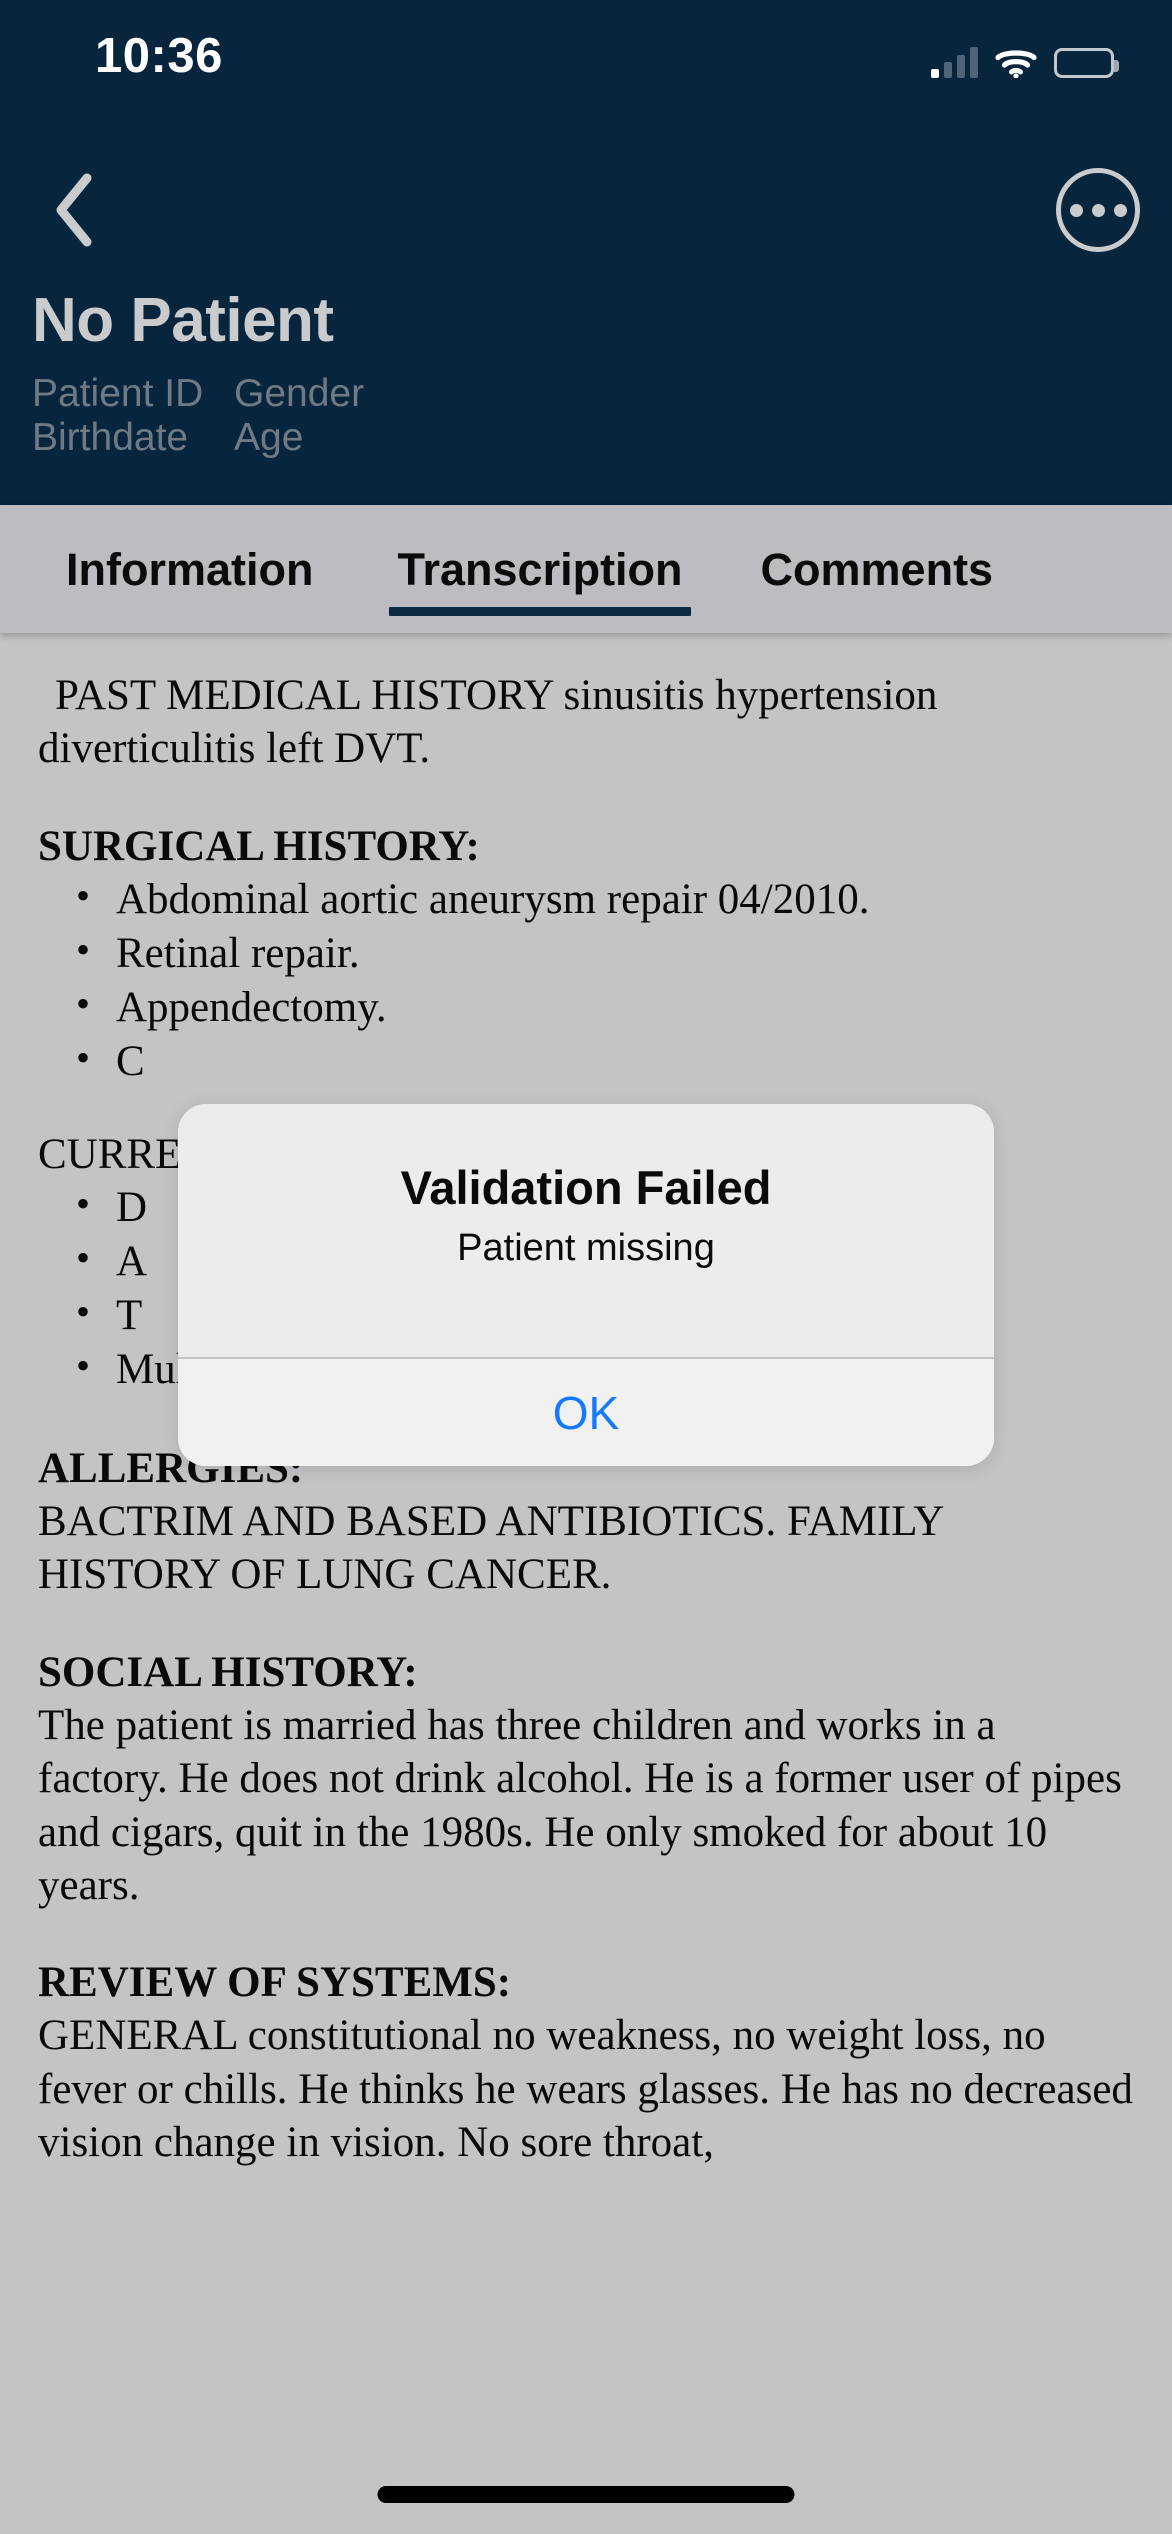  I want to click on list-item: Retinal repair., so click(586, 953).